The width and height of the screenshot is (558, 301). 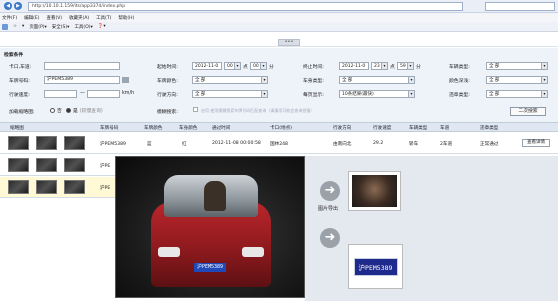 I want to click on plate-input: 沪PEM5389, so click(x=82, y=80).